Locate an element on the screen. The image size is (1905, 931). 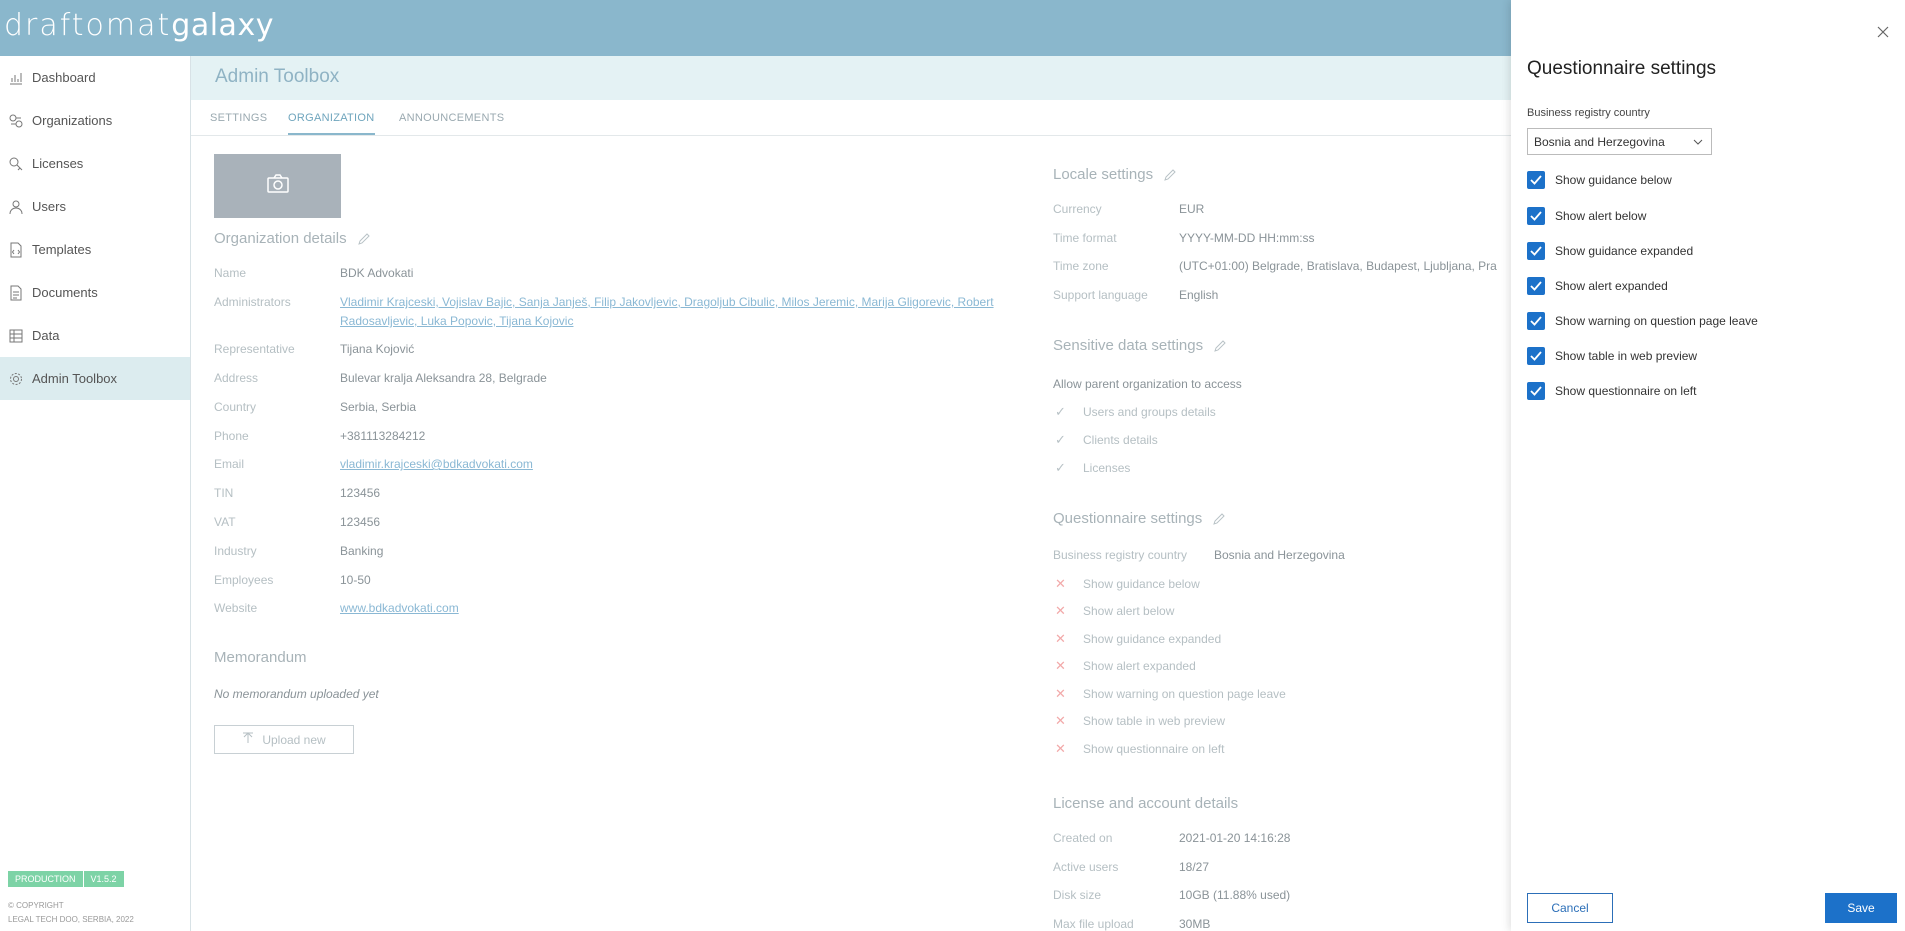
field-value-support-language: English is located at coordinates (1199, 295).